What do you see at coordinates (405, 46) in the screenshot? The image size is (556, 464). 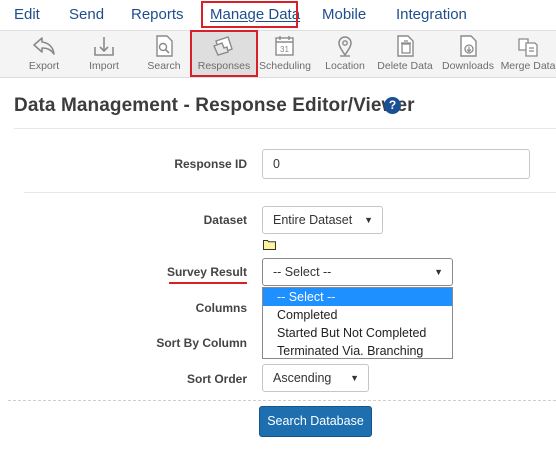 I see `delete-data-icon` at bounding box center [405, 46].